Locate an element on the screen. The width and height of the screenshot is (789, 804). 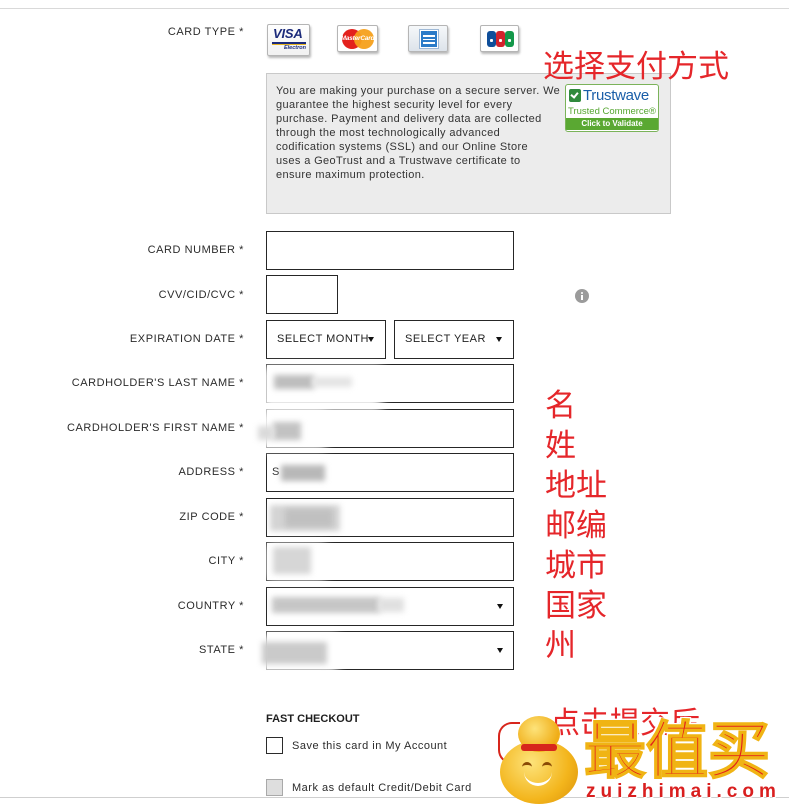
annotation-field: 国家 is located at coordinates (576, 606).